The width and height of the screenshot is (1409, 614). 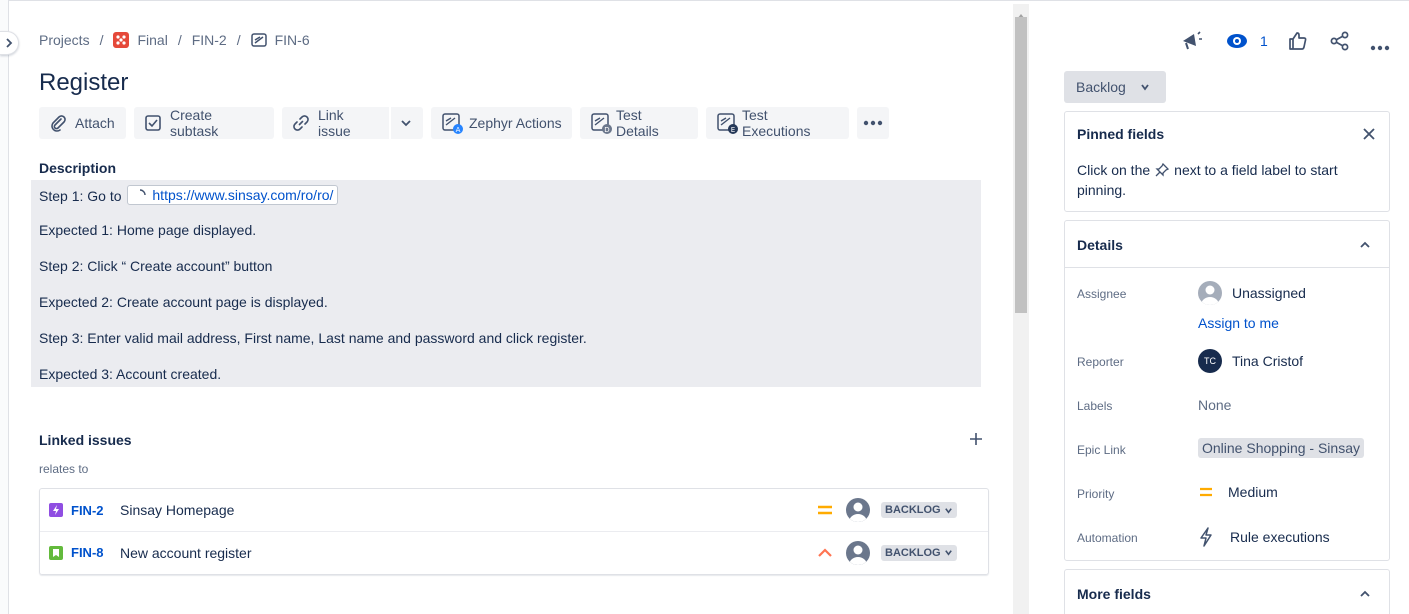 I want to click on more-actions-menu-button, so click(x=1380, y=46).